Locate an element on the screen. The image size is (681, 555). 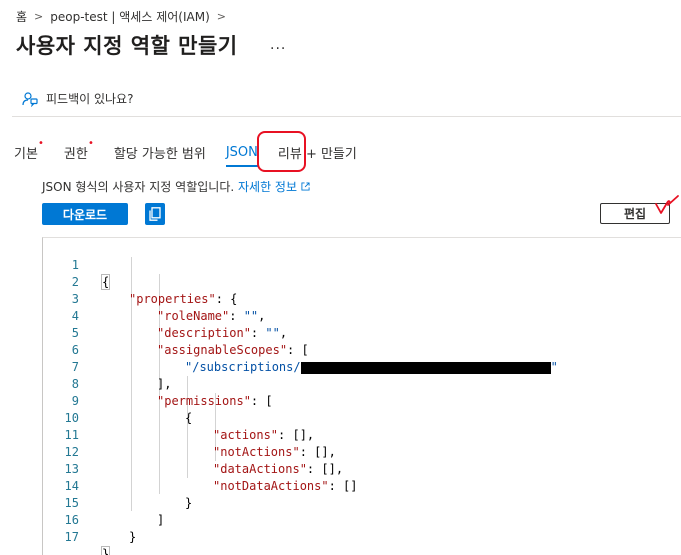
code-line: 6 "/subscriptions/" is located at coordinates (314, 358).